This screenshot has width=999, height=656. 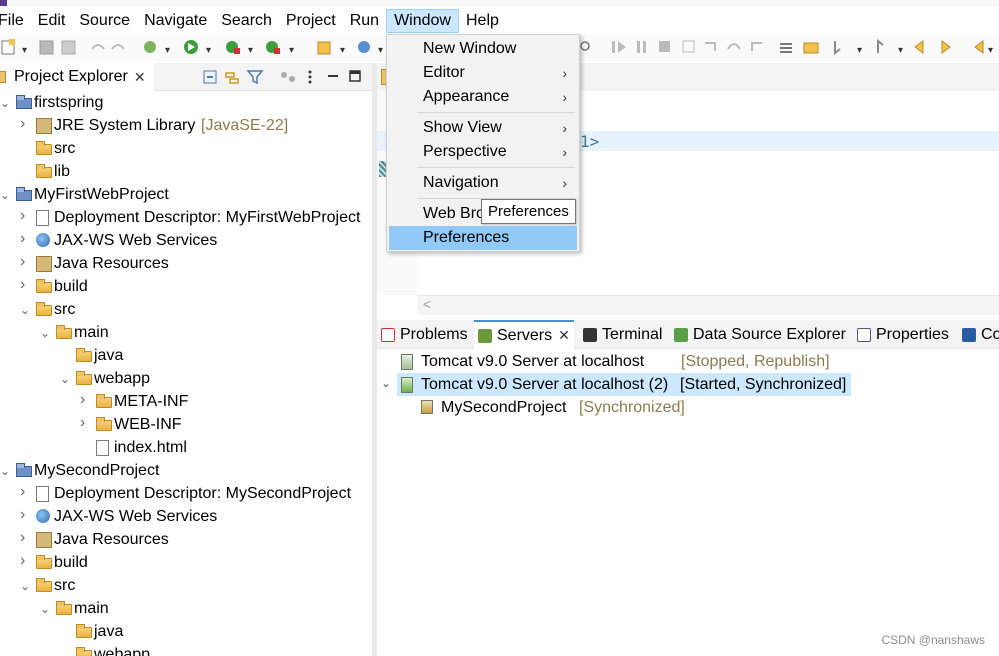 What do you see at coordinates (186, 126) in the screenshot?
I see `tree-item: › JRE System Library [JavaSE-22]` at bounding box center [186, 126].